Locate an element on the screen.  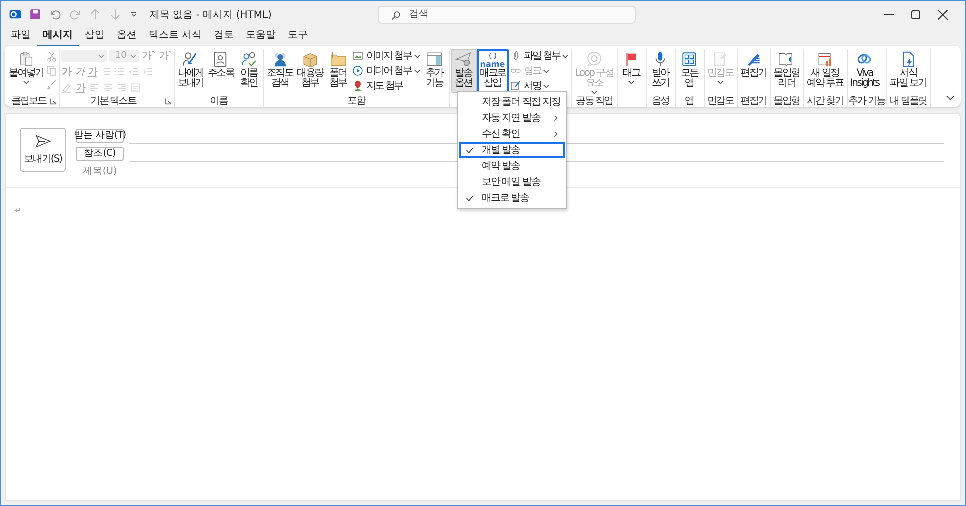
ribbon-tab: 옵션 is located at coordinates (127, 36).